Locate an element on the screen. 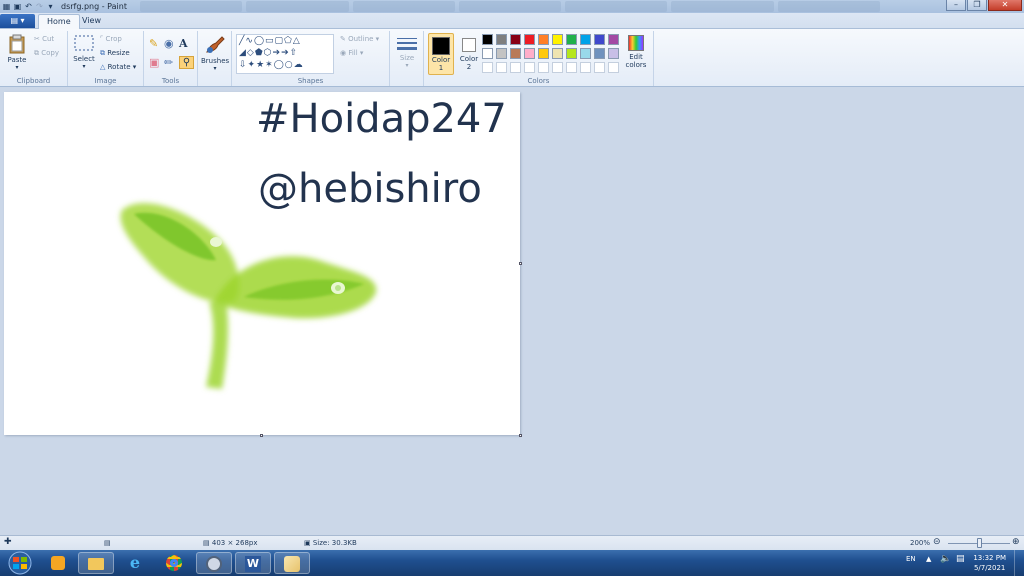 This screenshot has width=1024, height=576. select-button: Select ▾ is located at coordinates (84, 52).